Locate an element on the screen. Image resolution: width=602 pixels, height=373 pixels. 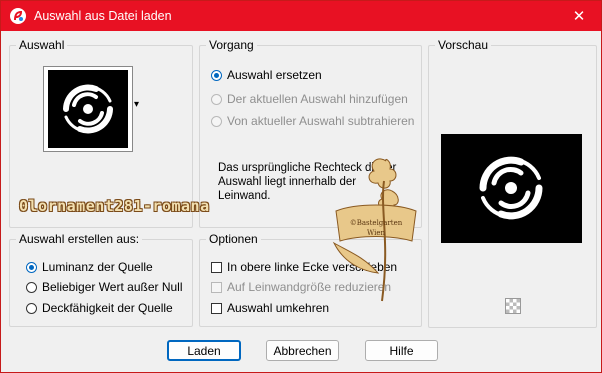
erstellen-group-label: Auswahl erstellen aus: is located at coordinates (79, 239).